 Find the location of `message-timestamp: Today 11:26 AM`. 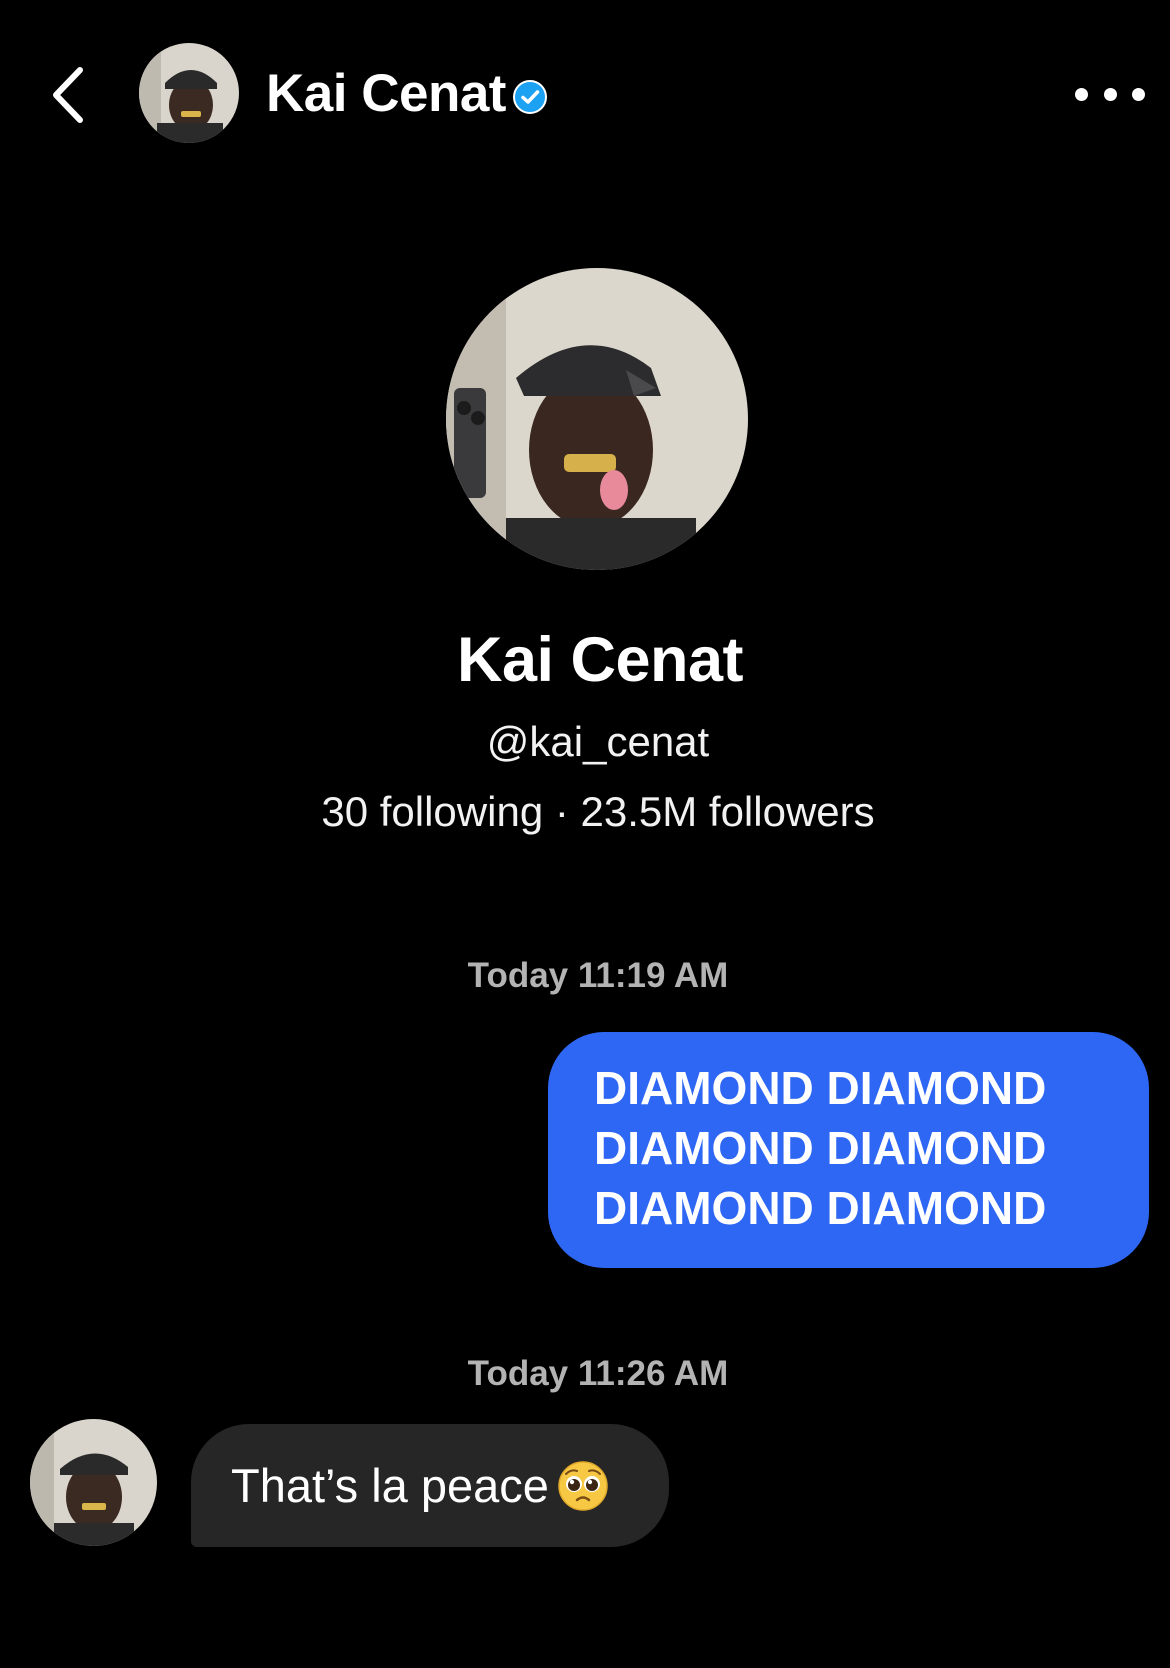

message-timestamp: Today 11:26 AM is located at coordinates (598, 1373).